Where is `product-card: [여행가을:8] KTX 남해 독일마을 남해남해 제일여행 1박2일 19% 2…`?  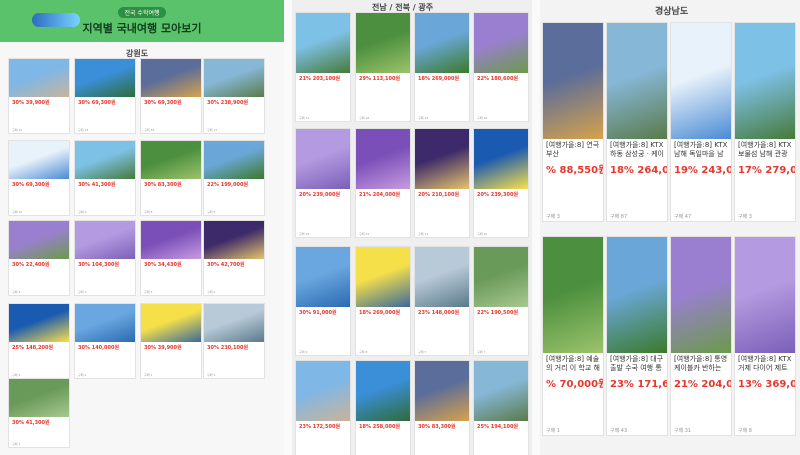
product-card: [여행가을:8] KTX 남해 독일마을 남해남해 제일여행 1박2일 19% 2… is located at coordinates (701, 122).